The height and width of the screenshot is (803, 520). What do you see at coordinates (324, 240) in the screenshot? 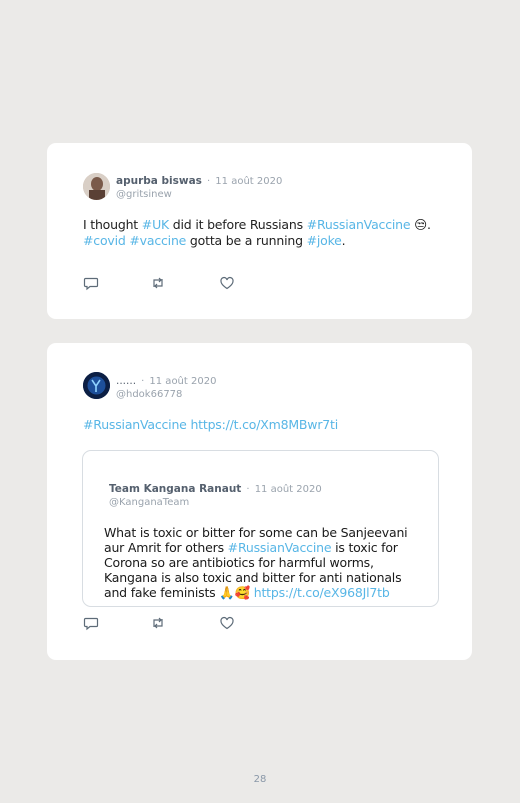
I see `hashtag-link: #joke` at bounding box center [324, 240].